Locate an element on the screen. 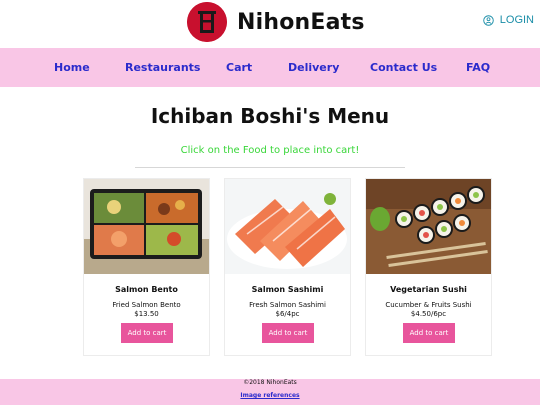 The height and width of the screenshot is (405, 540). salmon-bento-image is located at coordinates (146, 226).